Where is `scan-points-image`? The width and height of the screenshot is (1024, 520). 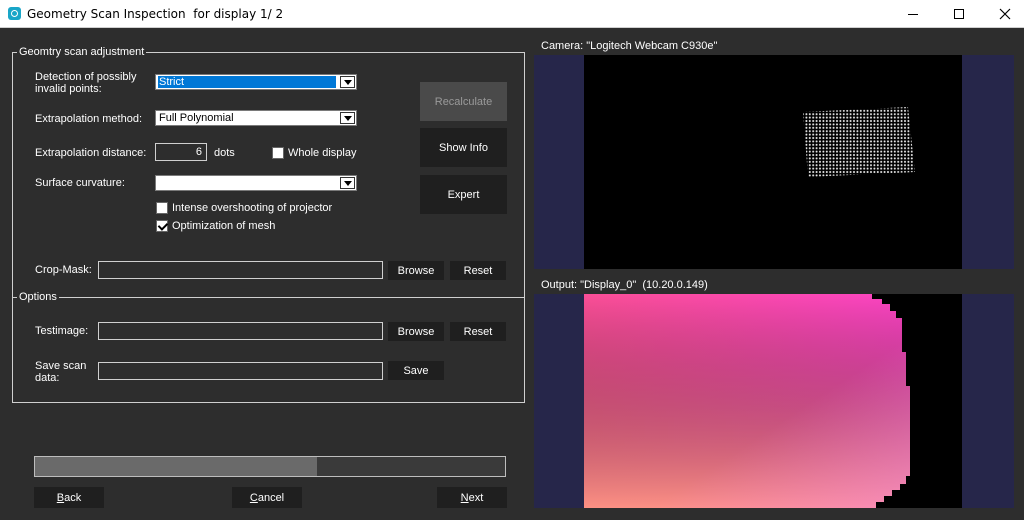
scan-points-image is located at coordinates (859, 142).